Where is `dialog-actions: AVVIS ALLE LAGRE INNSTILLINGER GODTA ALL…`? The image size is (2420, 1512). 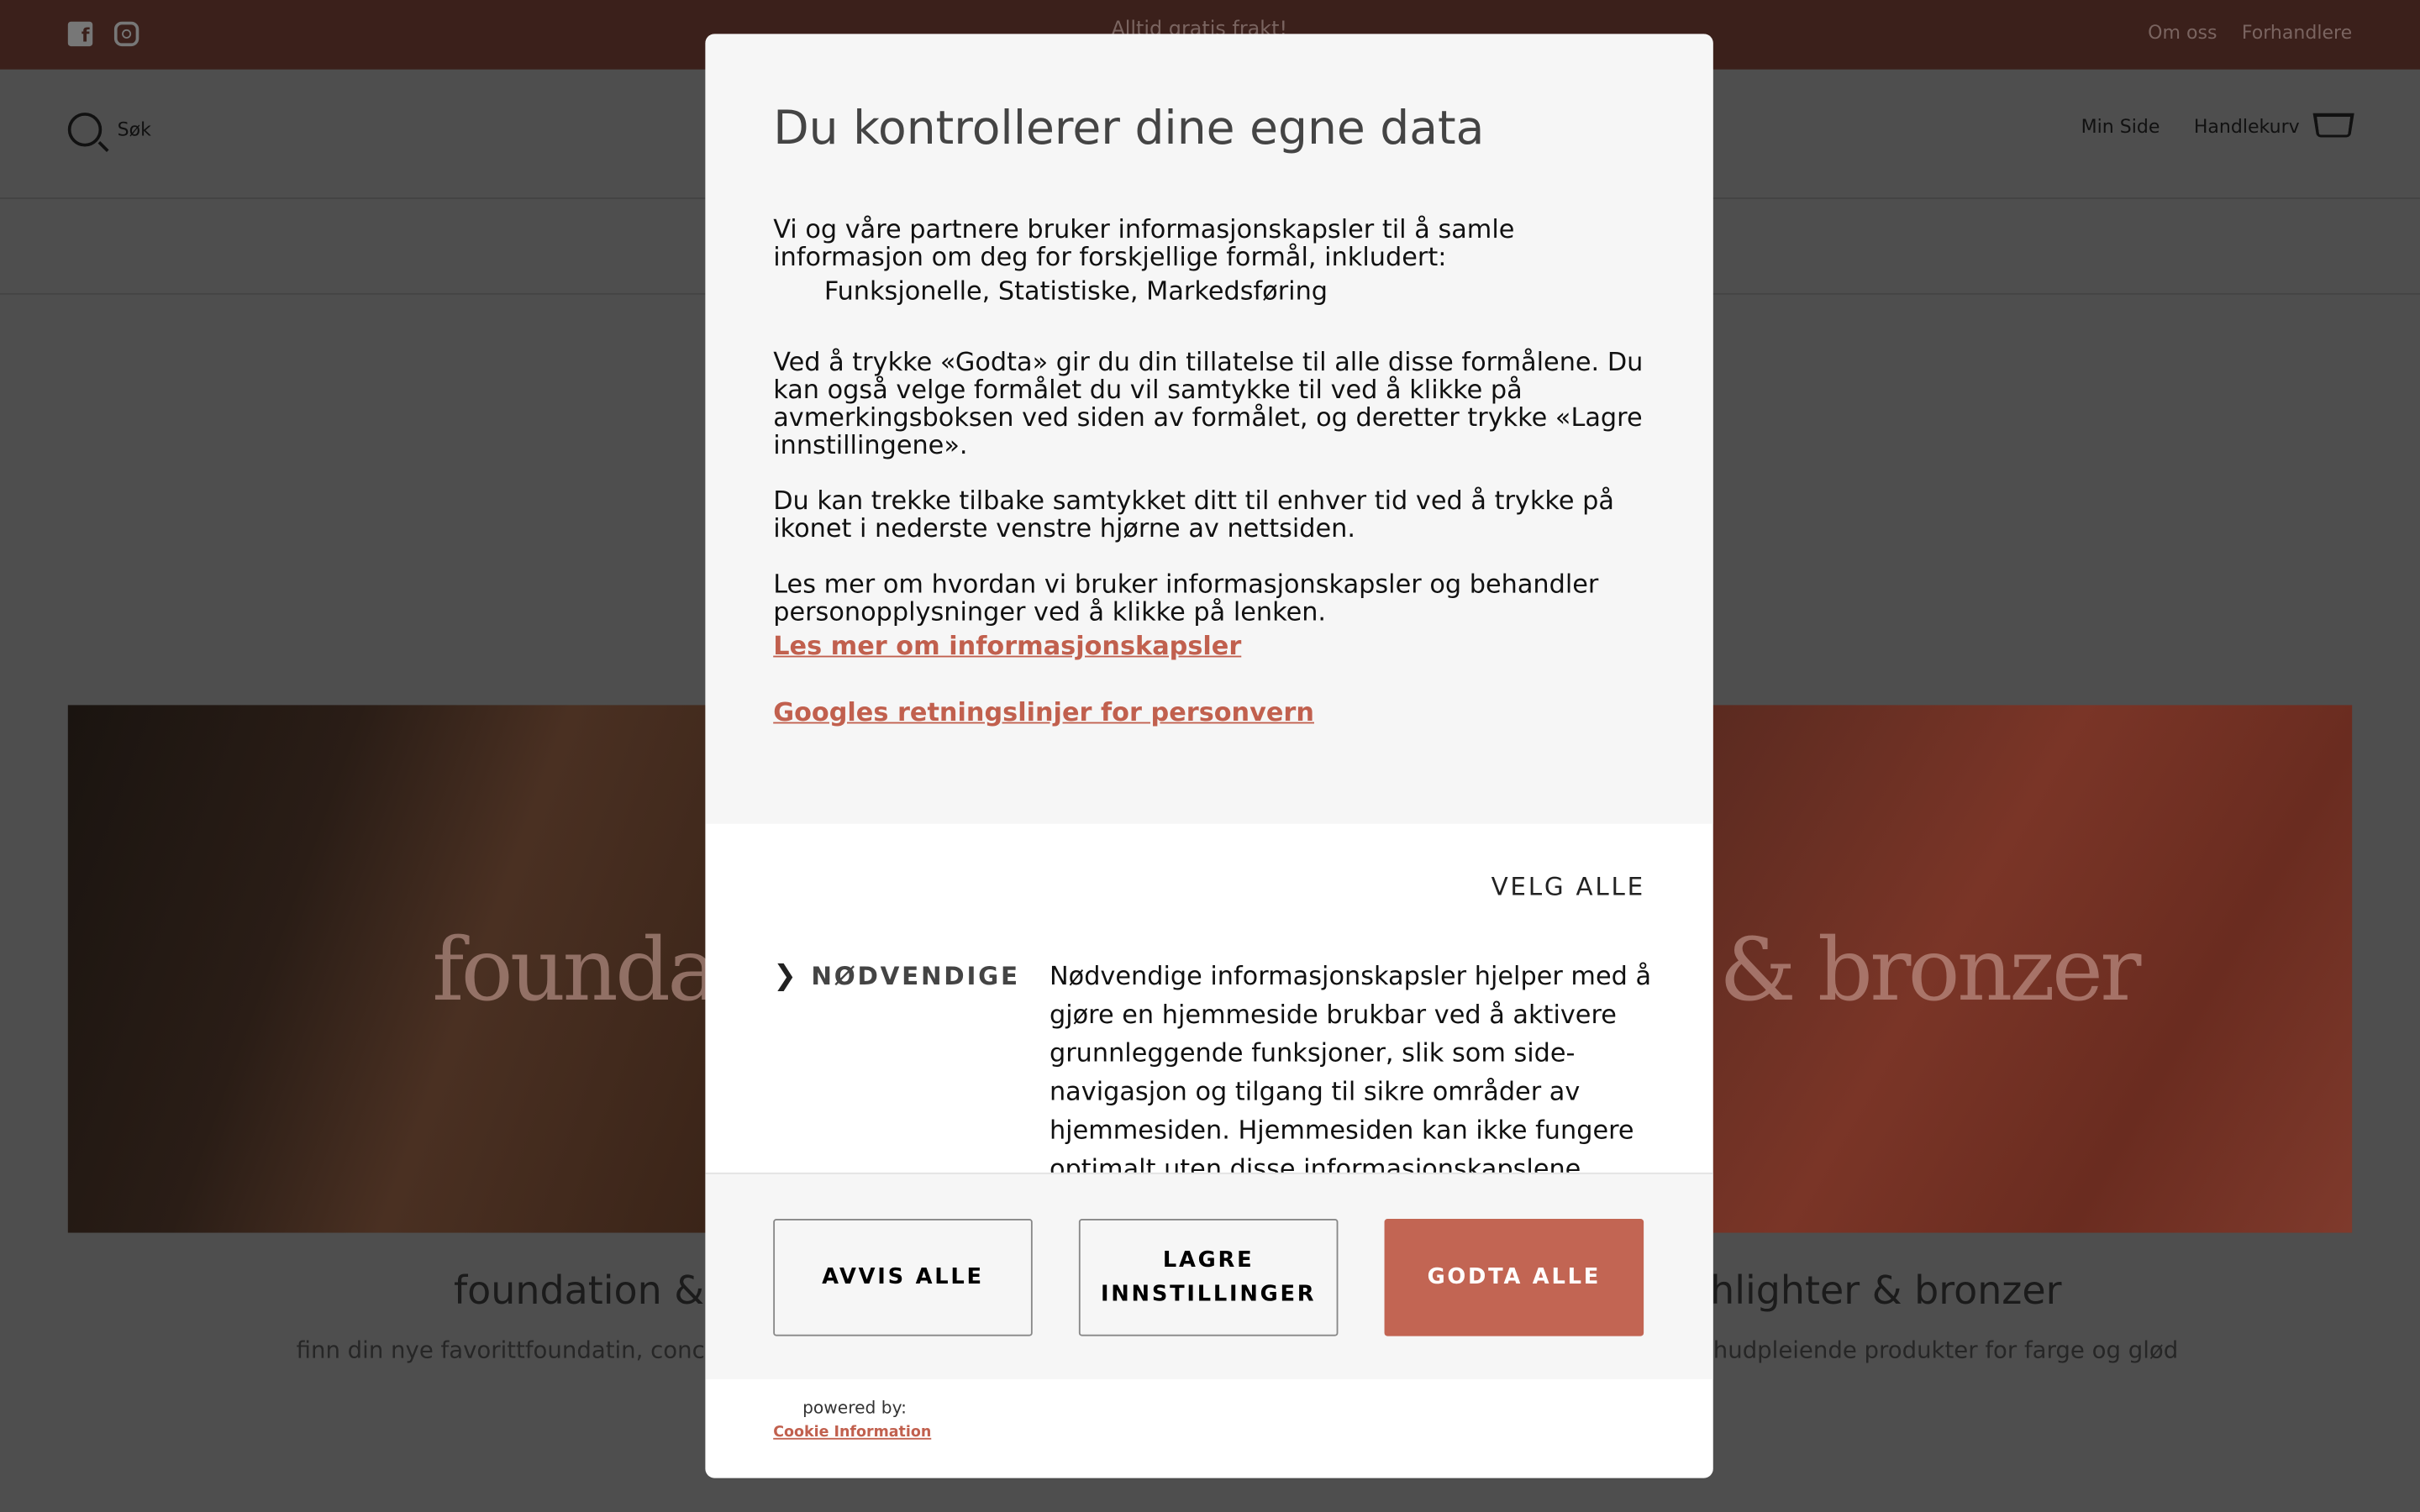
dialog-actions: AVVIS ALLE LAGRE INNSTILLINGER GODTA ALL… is located at coordinates (1209, 1276).